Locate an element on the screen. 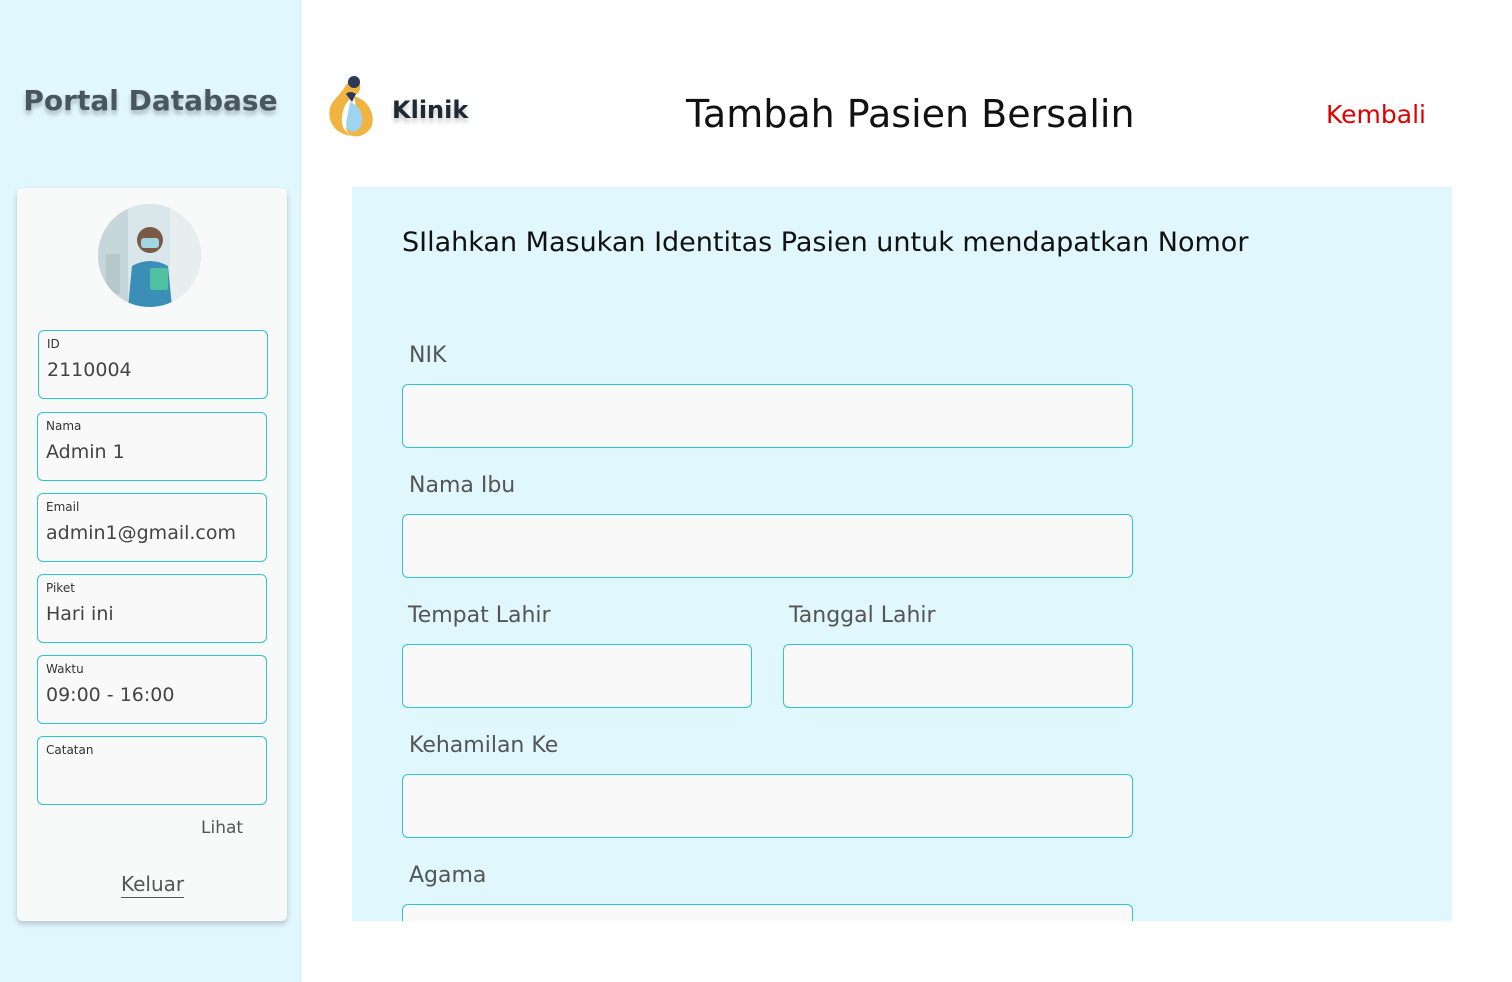 The image size is (1512, 982). email-label: Email is located at coordinates (63, 507).